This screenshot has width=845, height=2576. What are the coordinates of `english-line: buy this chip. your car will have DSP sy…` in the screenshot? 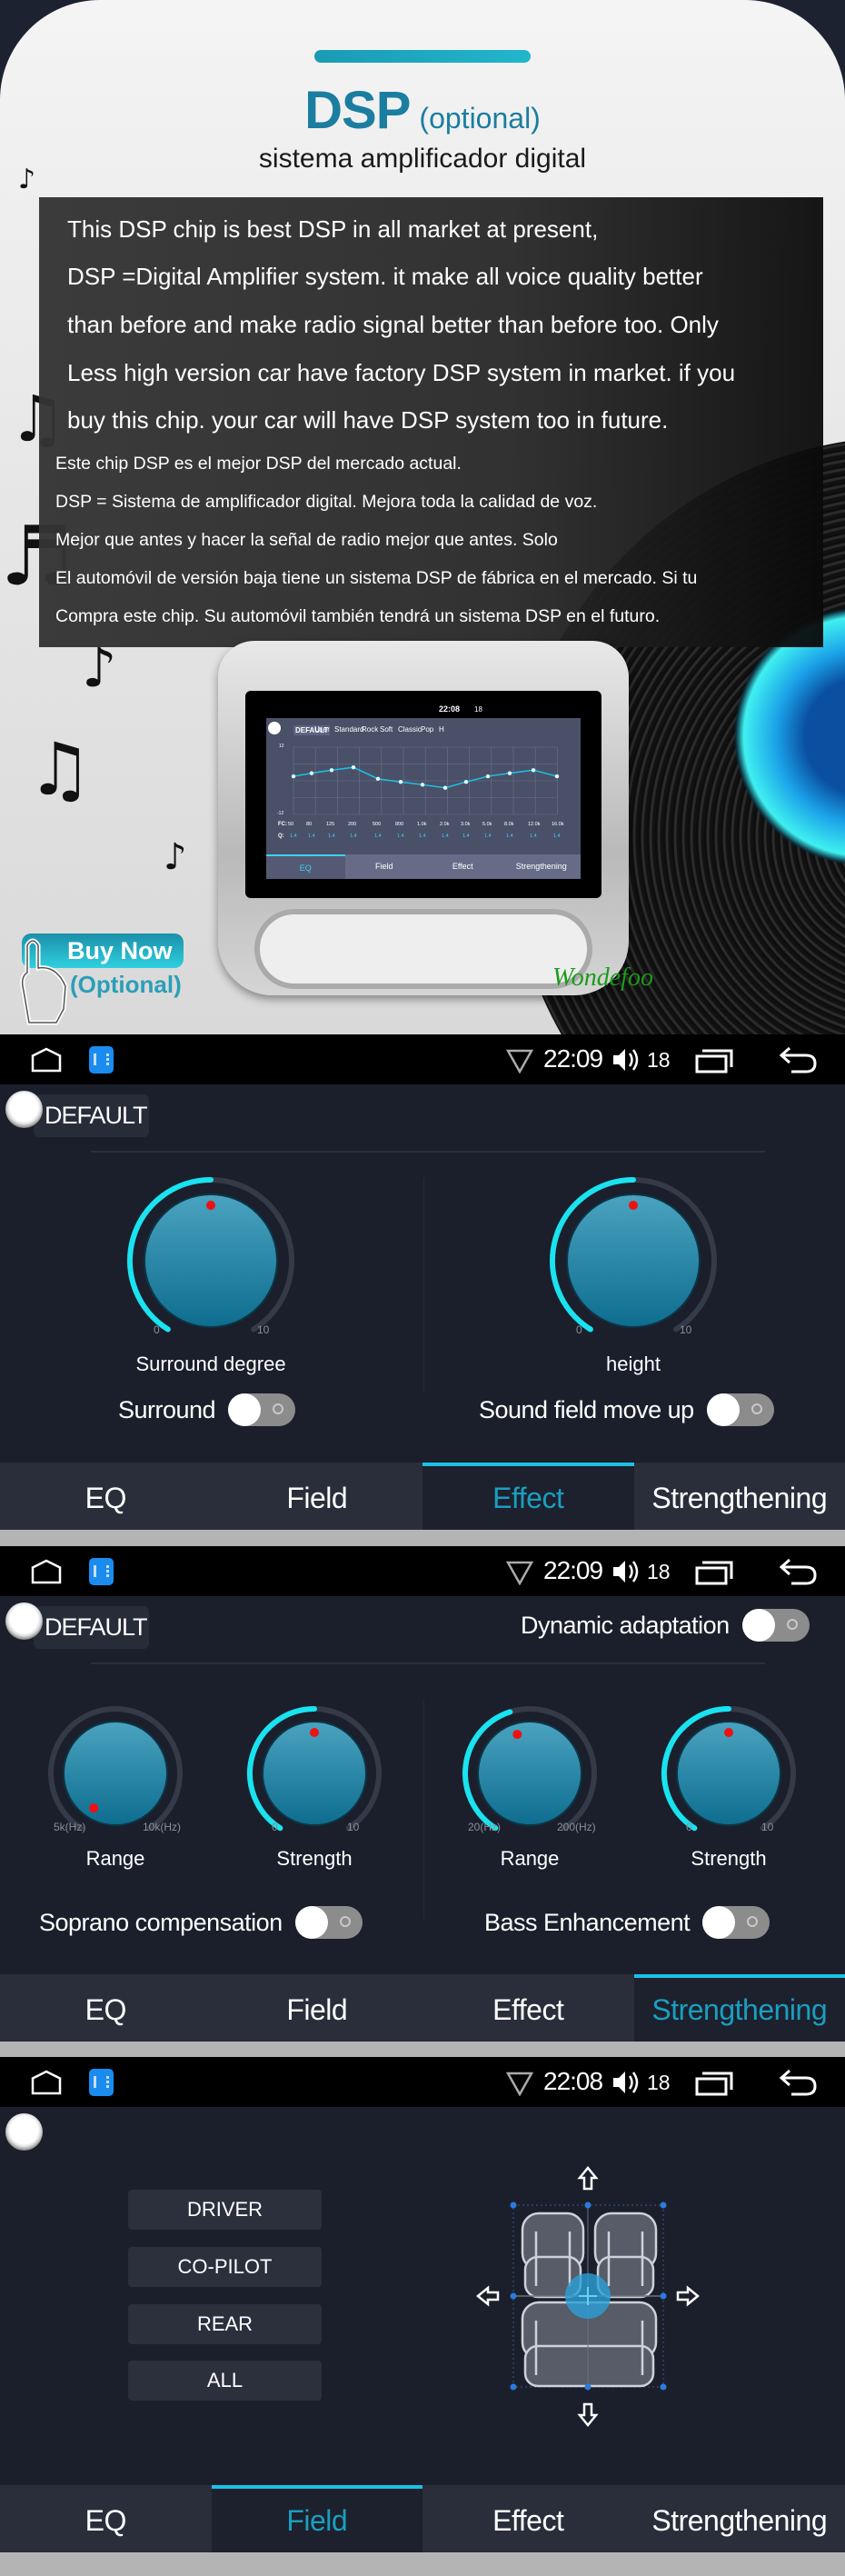 It's located at (368, 420).